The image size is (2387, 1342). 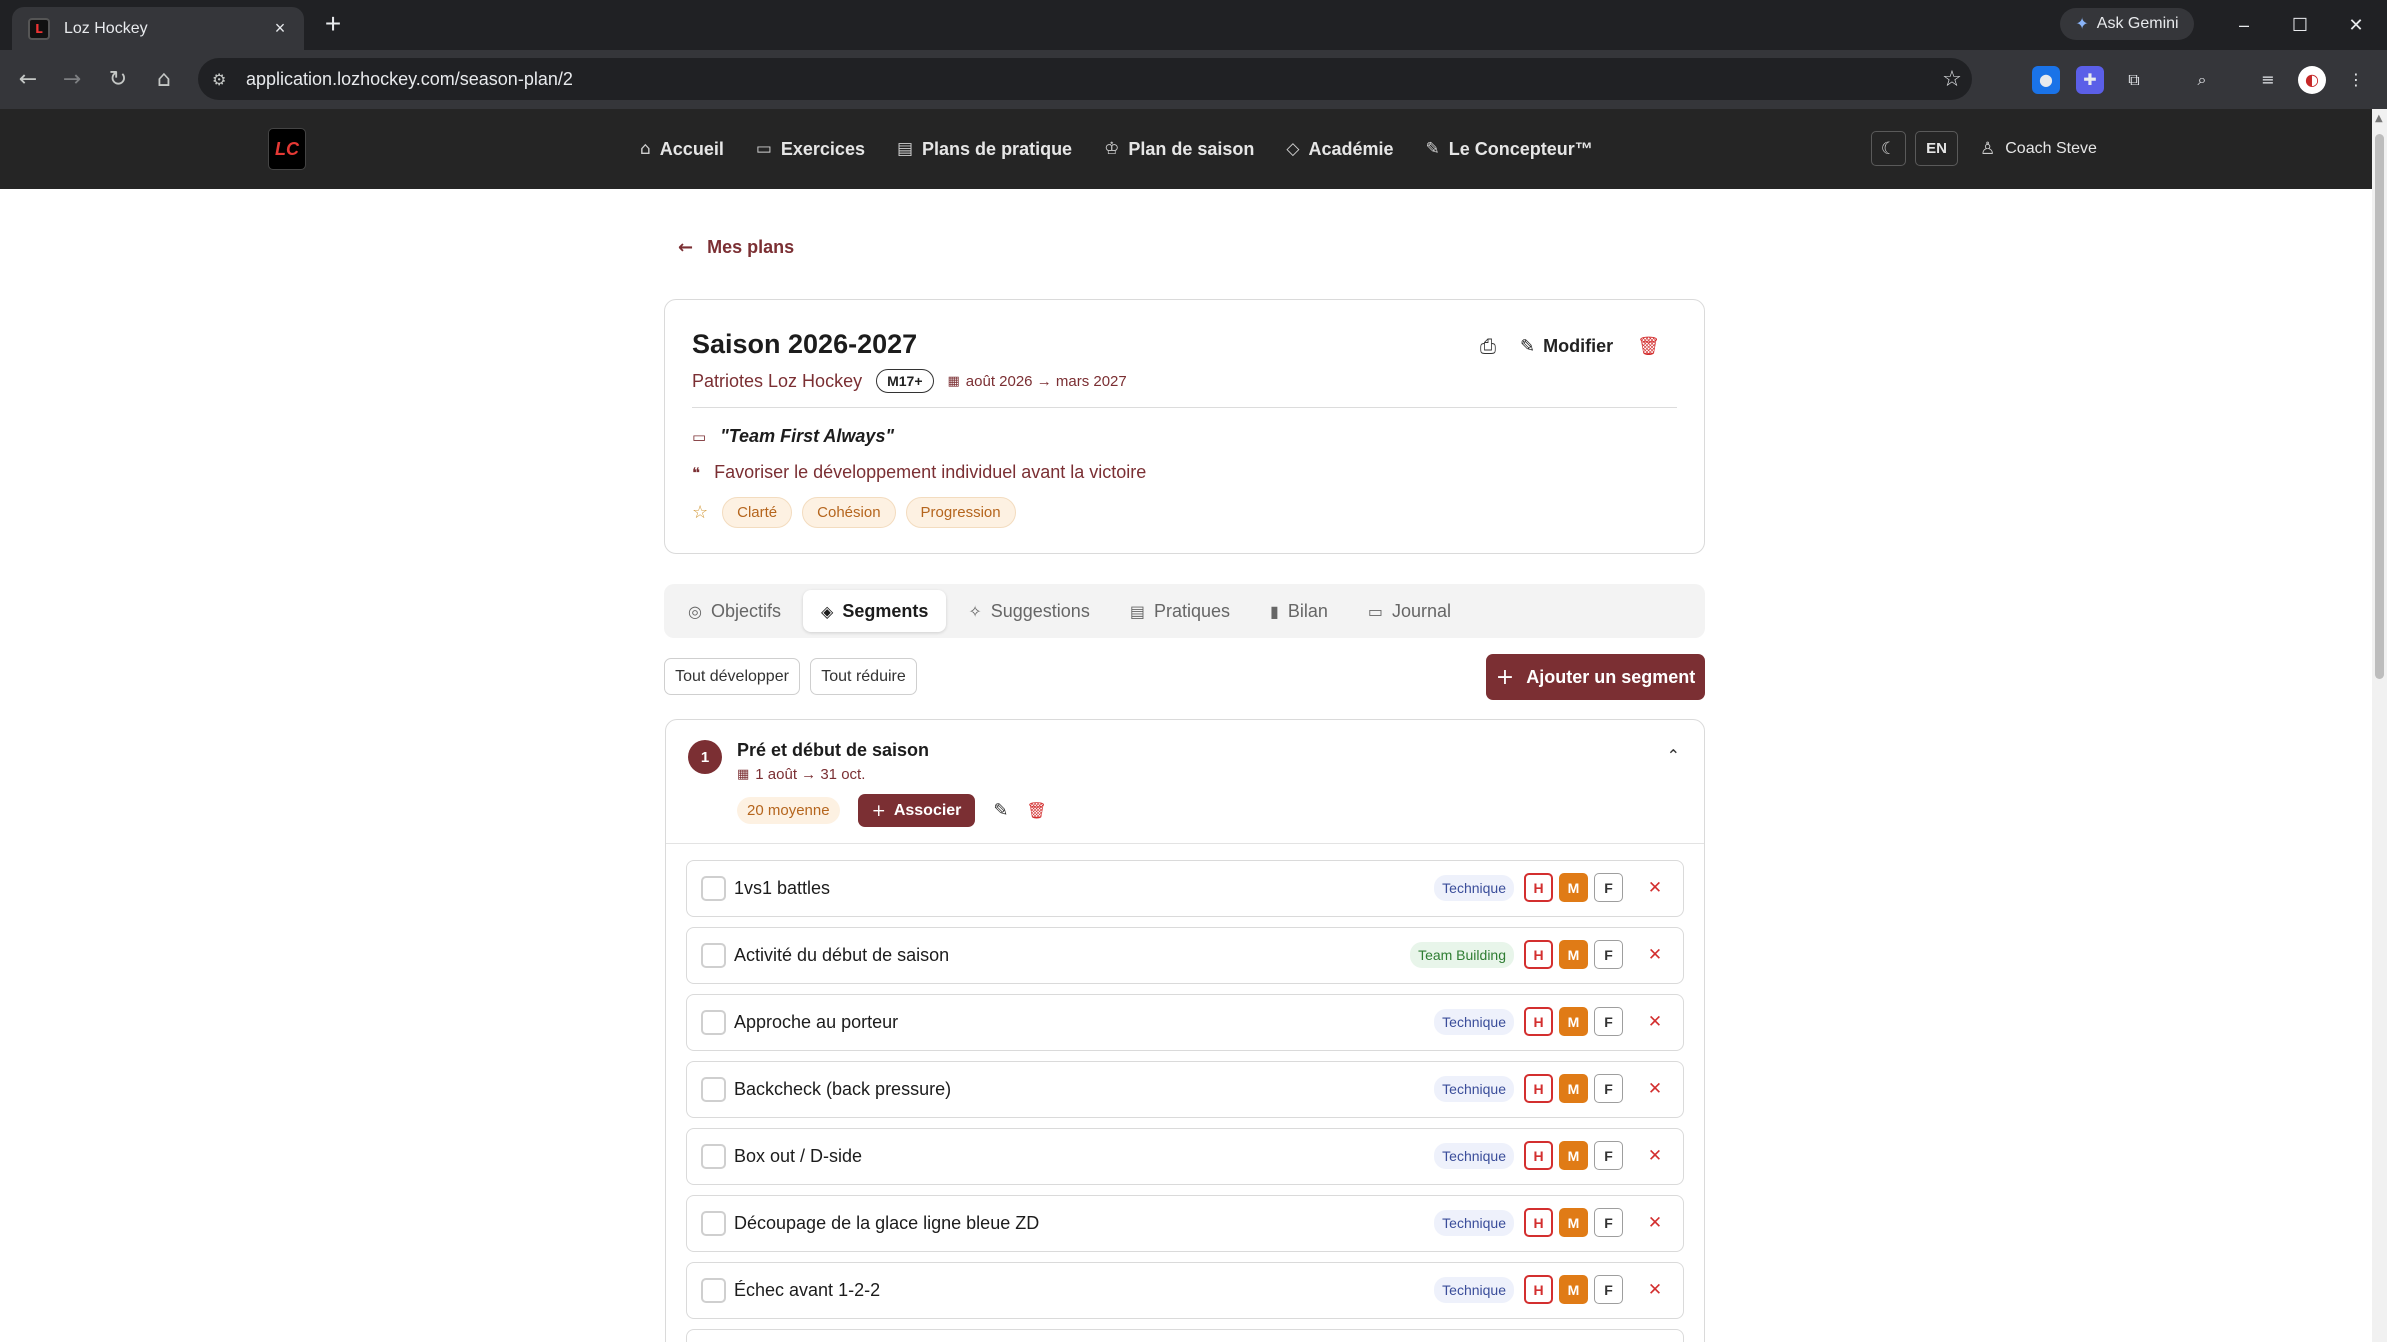 I want to click on scrollbar-thumb, so click(x=2379, y=406).